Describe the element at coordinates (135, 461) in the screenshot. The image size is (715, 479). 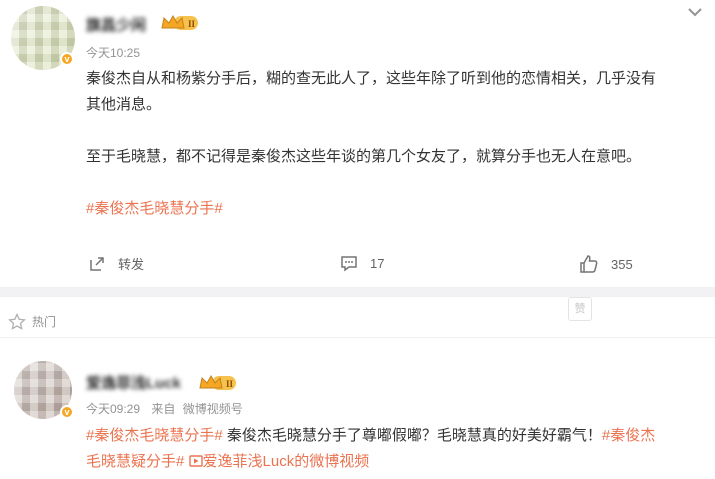
I see `hashtag-link: 毛晓慧疑分手#` at that location.